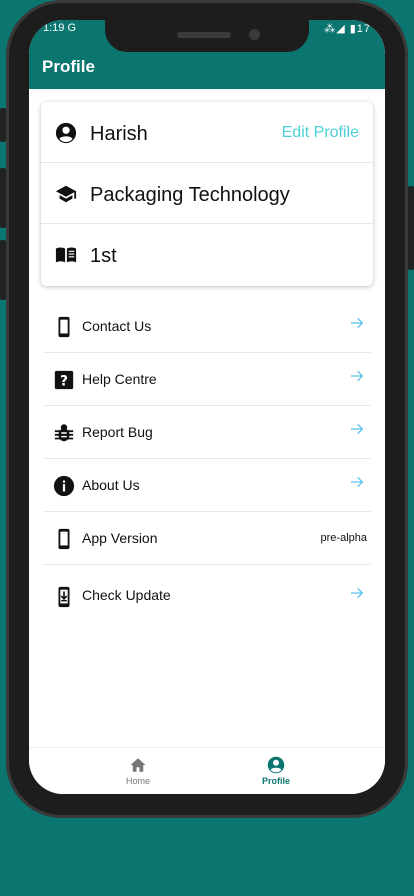  What do you see at coordinates (137, 781) in the screenshot?
I see `nav-home-label: Home` at bounding box center [137, 781].